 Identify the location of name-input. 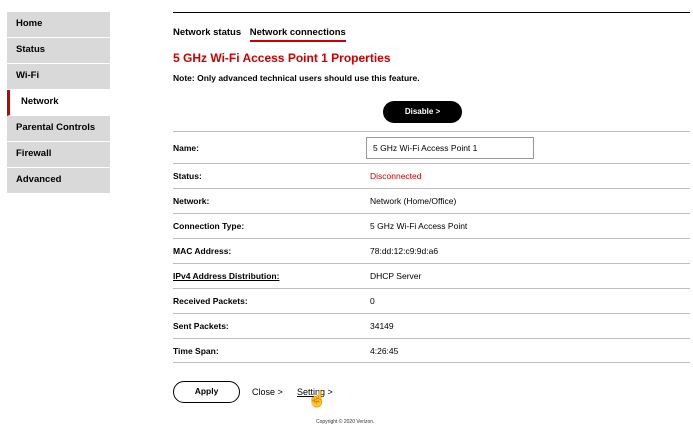
(450, 148).